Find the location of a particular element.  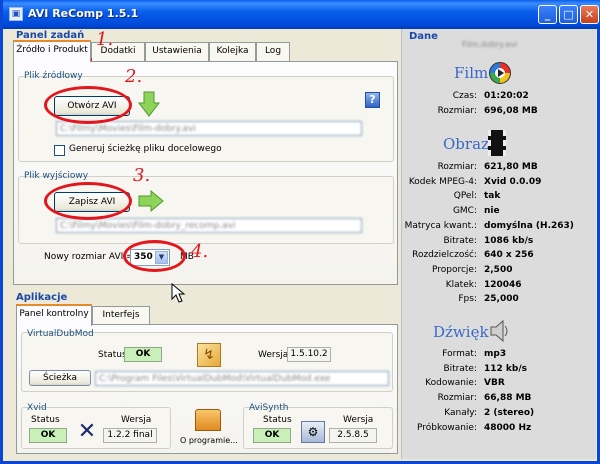

video-row: GMC: nie is located at coordinates (499, 213).